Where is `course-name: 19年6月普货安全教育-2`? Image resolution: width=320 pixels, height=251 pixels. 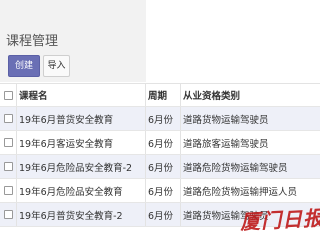
course-name: 19年6月普货安全教育-2 is located at coordinates (81, 214).